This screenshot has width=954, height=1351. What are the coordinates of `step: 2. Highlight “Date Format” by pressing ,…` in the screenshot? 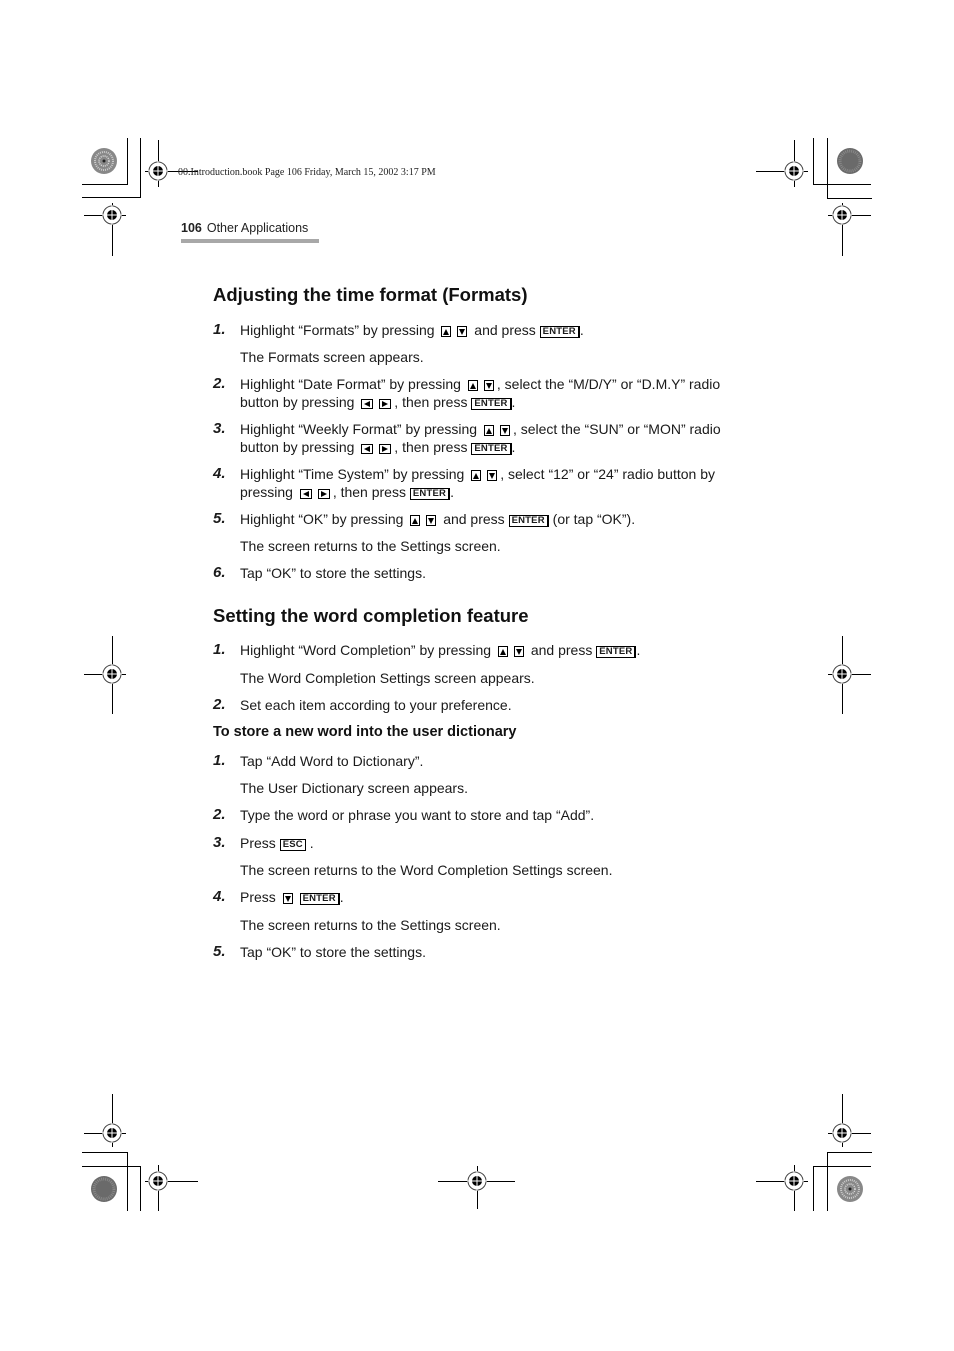 It's located at (483, 393).